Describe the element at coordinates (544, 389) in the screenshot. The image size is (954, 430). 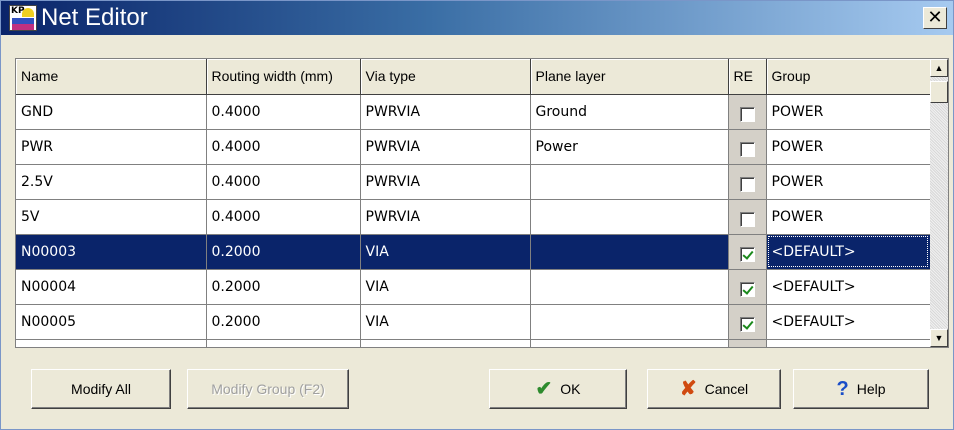
I see `ok-check-icon: ✔` at that location.